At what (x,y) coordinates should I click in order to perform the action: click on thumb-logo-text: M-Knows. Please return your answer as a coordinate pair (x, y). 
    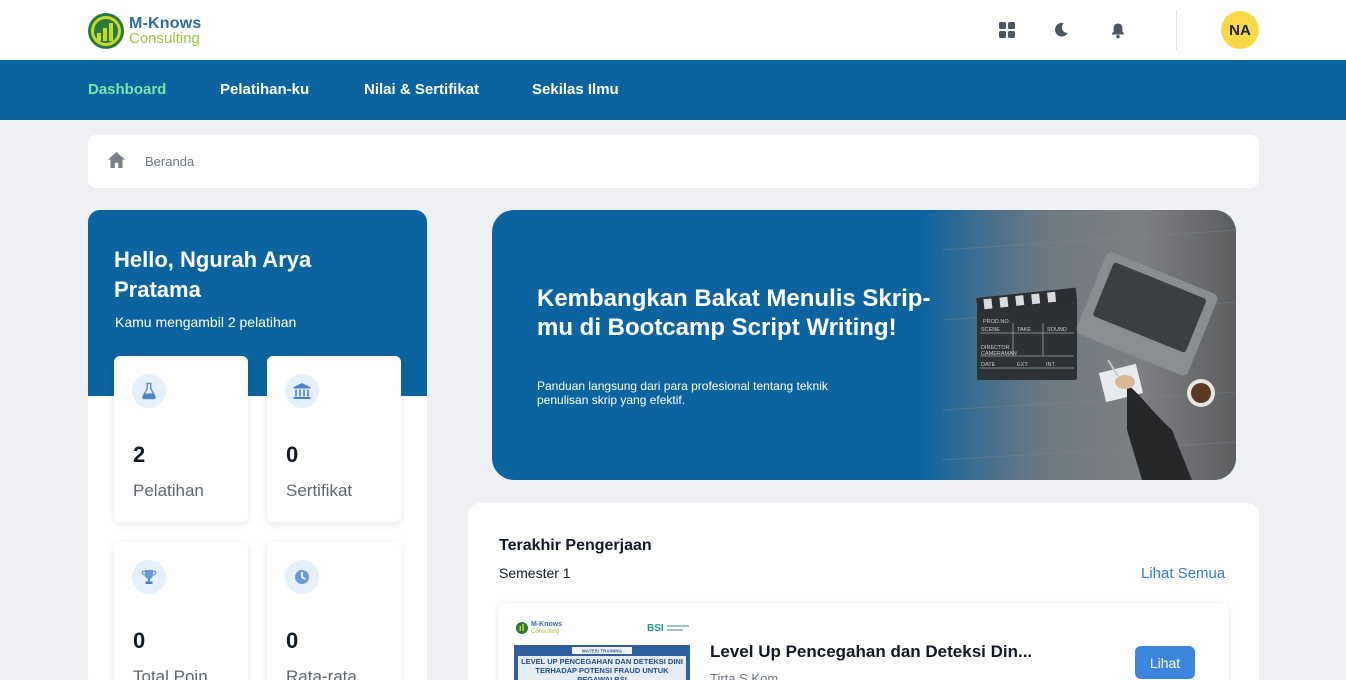
    Looking at the image, I should click on (546, 624).